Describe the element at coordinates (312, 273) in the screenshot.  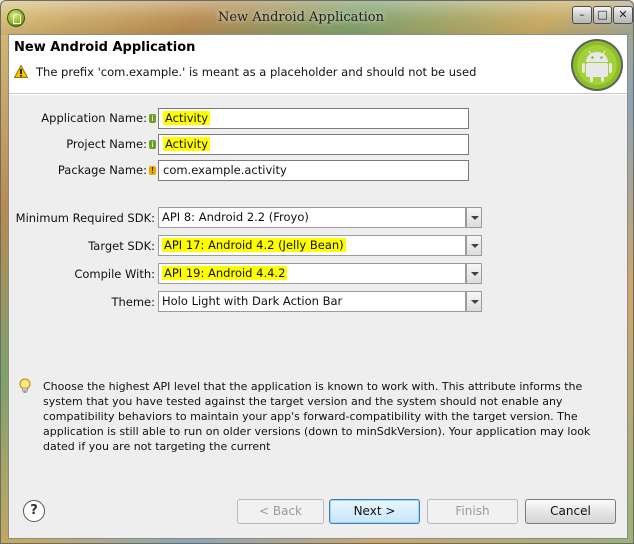
I see `compile-with-select: API 19: Android 4.4.2` at that location.